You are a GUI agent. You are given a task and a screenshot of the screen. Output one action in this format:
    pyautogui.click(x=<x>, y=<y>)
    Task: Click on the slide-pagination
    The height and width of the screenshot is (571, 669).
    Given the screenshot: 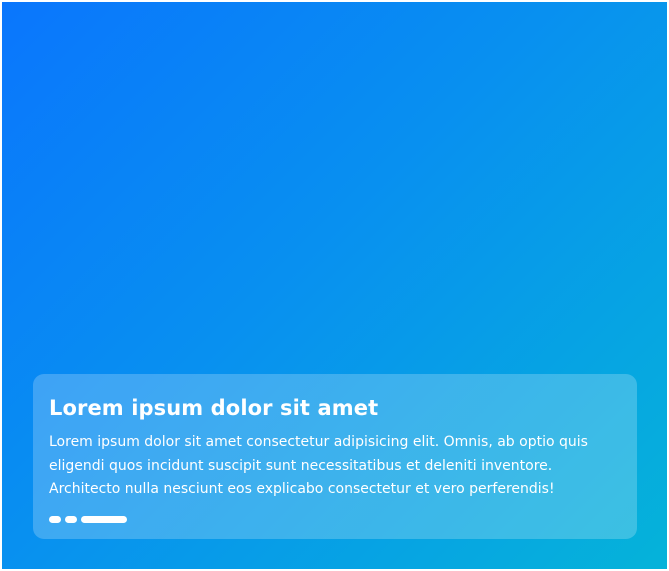 What is the action you would take?
    pyautogui.click(x=88, y=519)
    